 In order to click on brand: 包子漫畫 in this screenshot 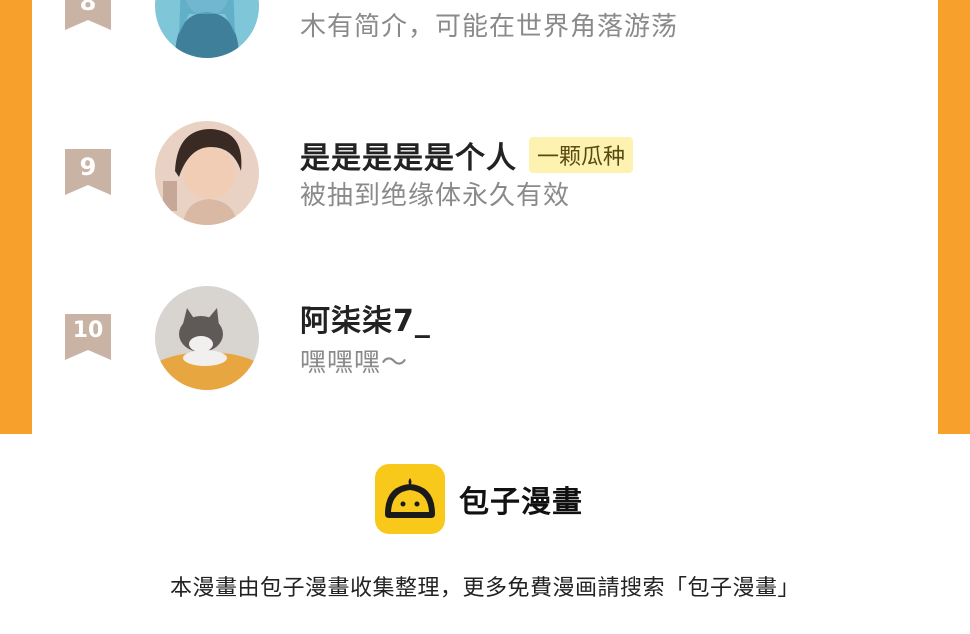, I will do `click(479, 499)`.